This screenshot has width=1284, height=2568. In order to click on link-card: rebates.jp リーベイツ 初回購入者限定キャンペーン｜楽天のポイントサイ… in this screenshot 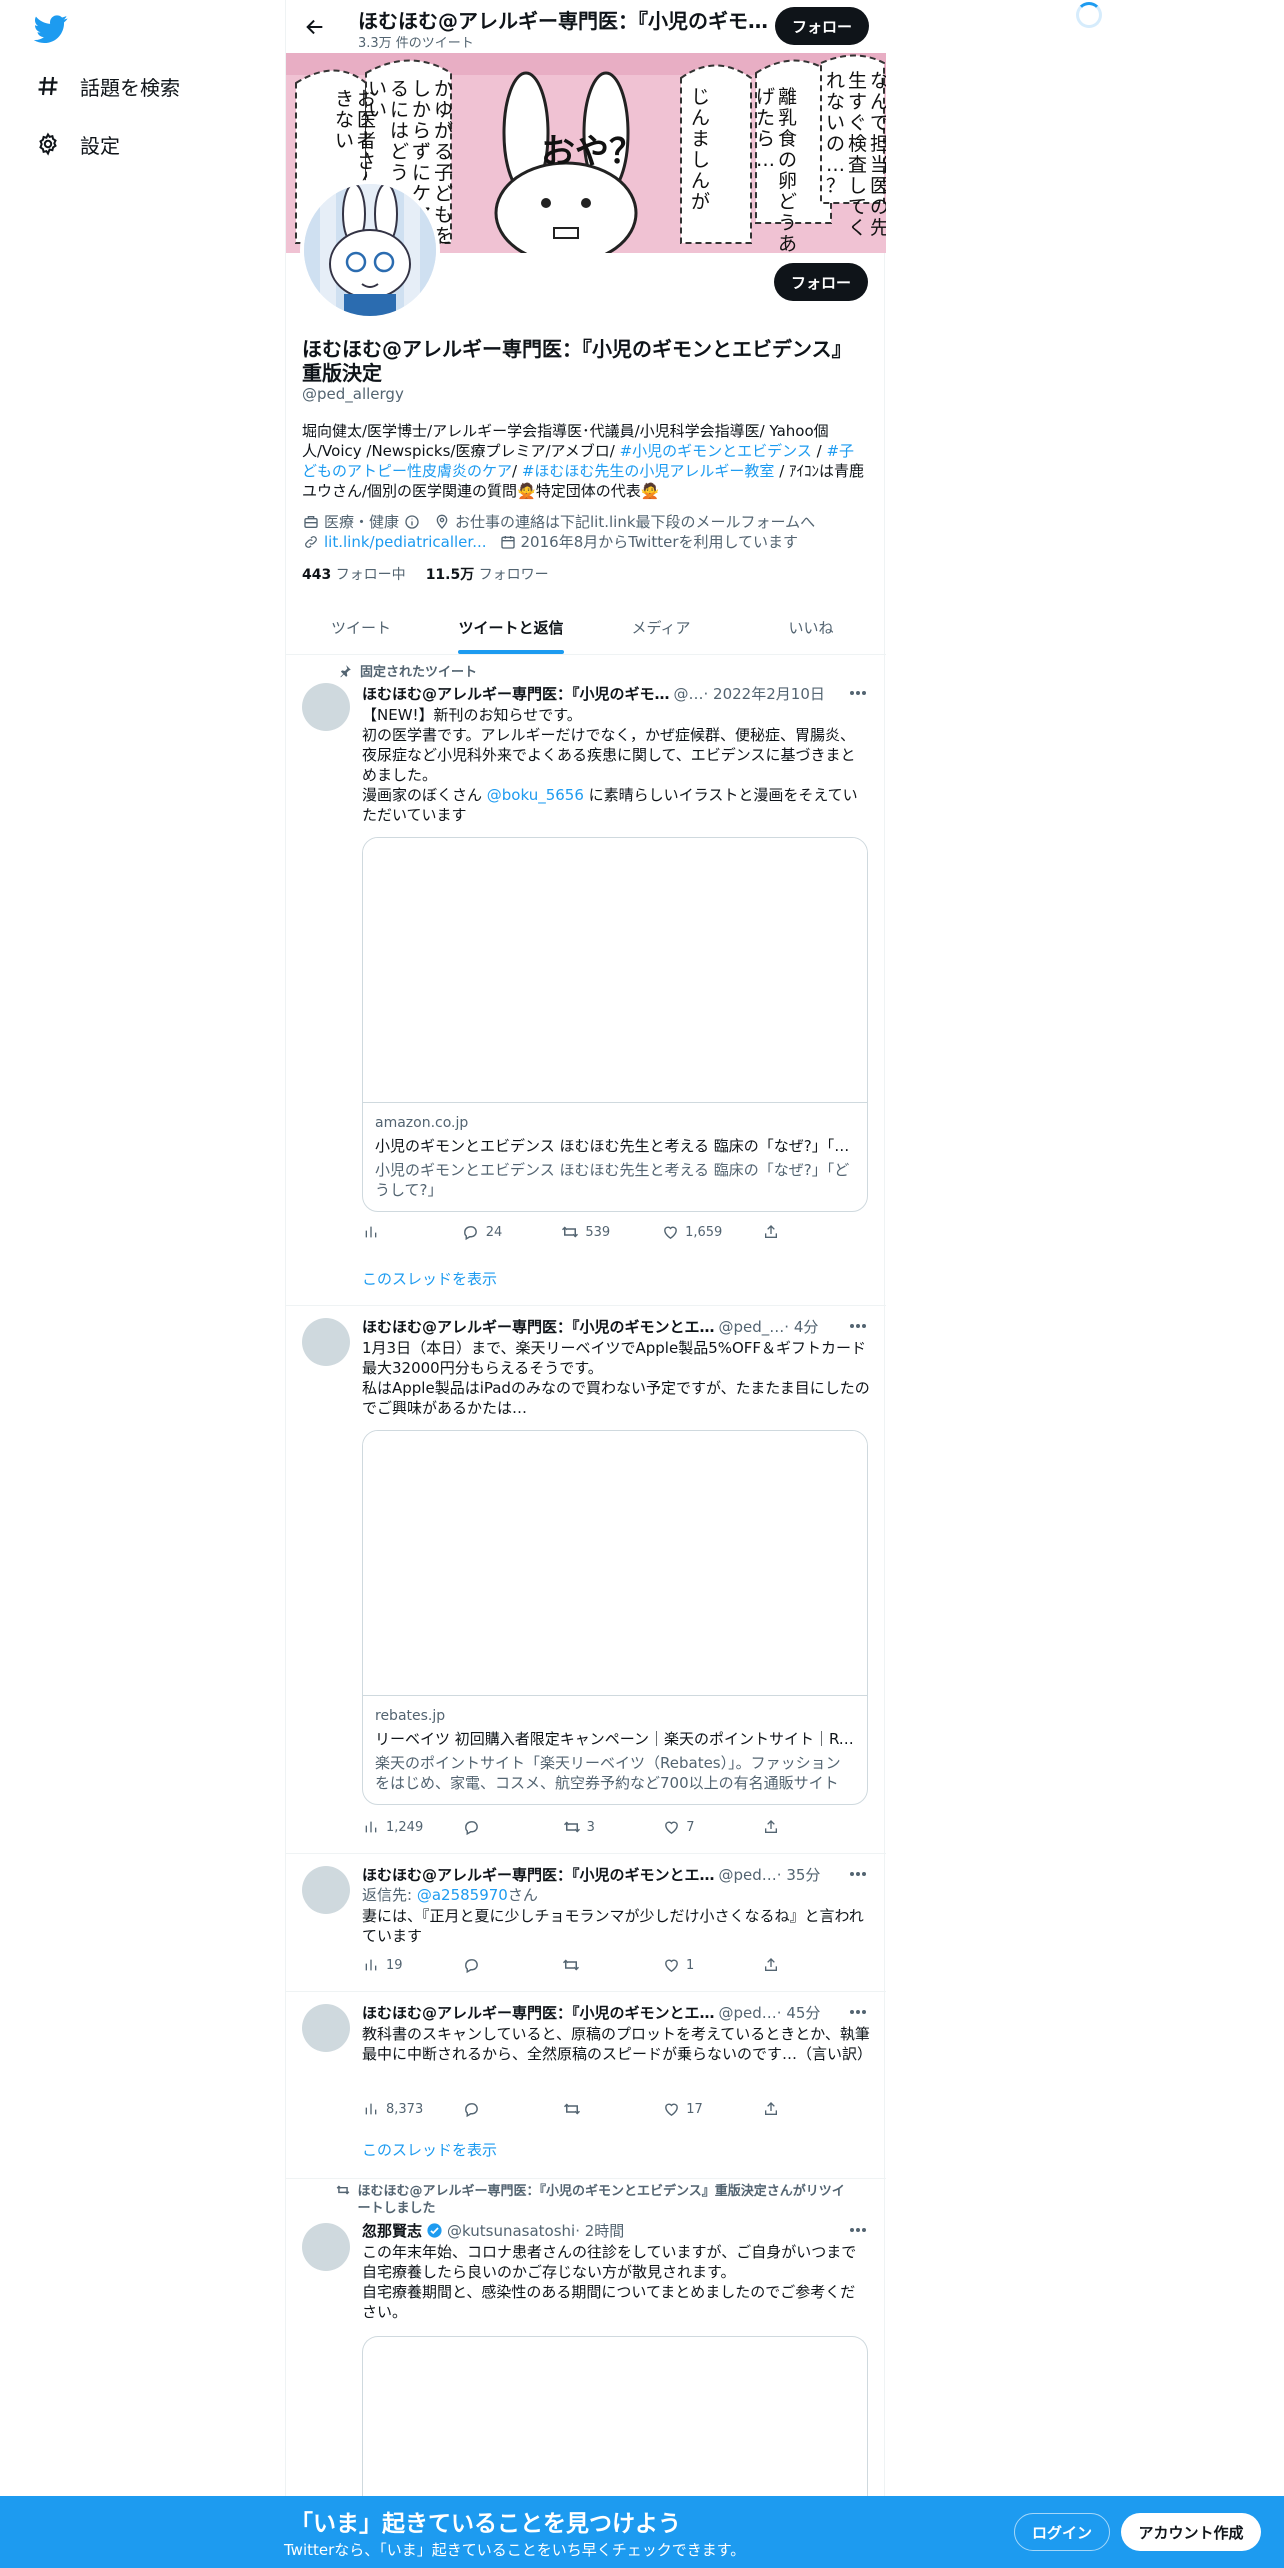, I will do `click(615, 1617)`.